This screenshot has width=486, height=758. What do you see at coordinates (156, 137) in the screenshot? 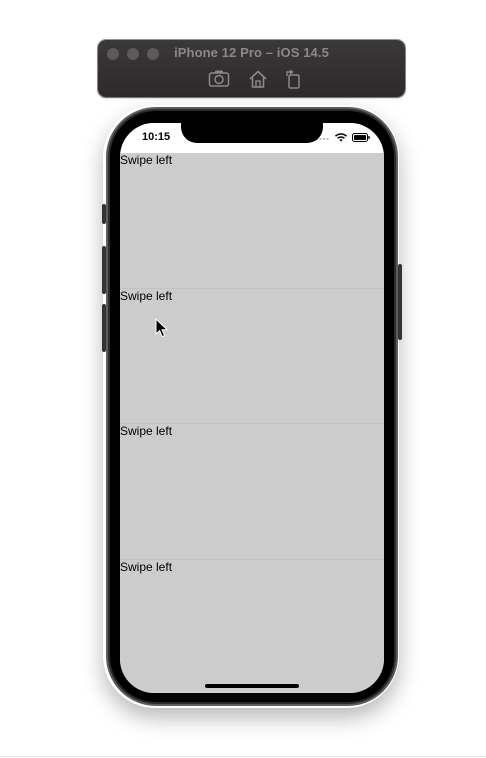
I see `status-time: 10:15` at bounding box center [156, 137].